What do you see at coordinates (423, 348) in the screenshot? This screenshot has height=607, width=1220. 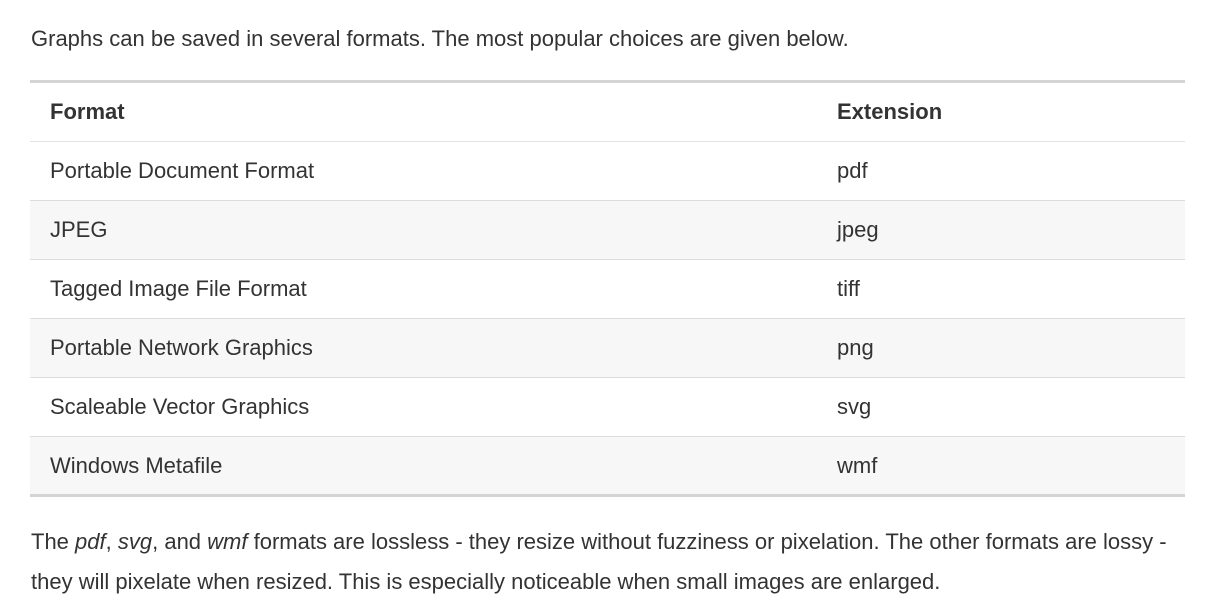 I see `format-cell: Portable Network Graphics` at bounding box center [423, 348].